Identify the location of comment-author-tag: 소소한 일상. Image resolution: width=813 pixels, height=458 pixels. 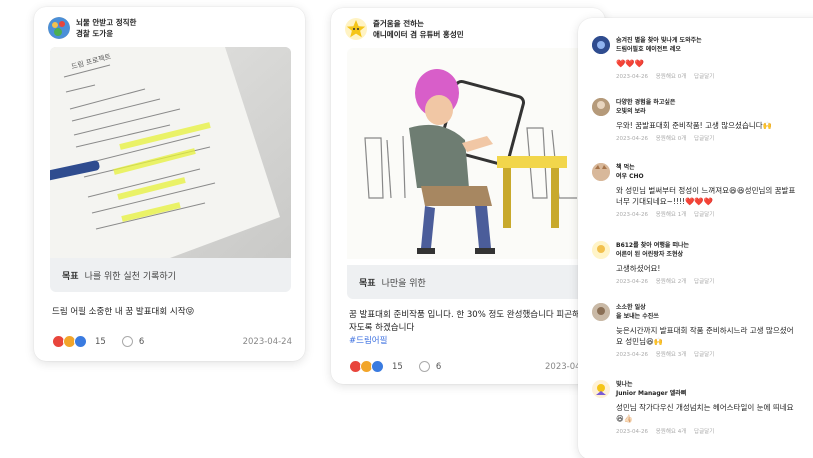
(631, 307).